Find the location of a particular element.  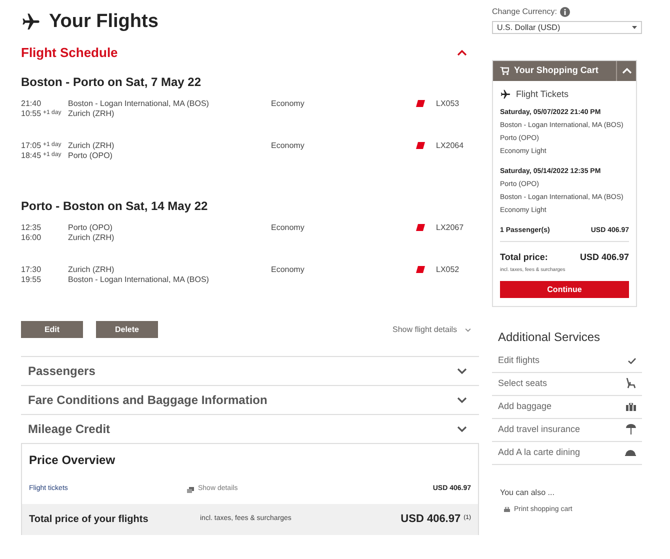

currency-label: Change Currency: is located at coordinates (524, 12).